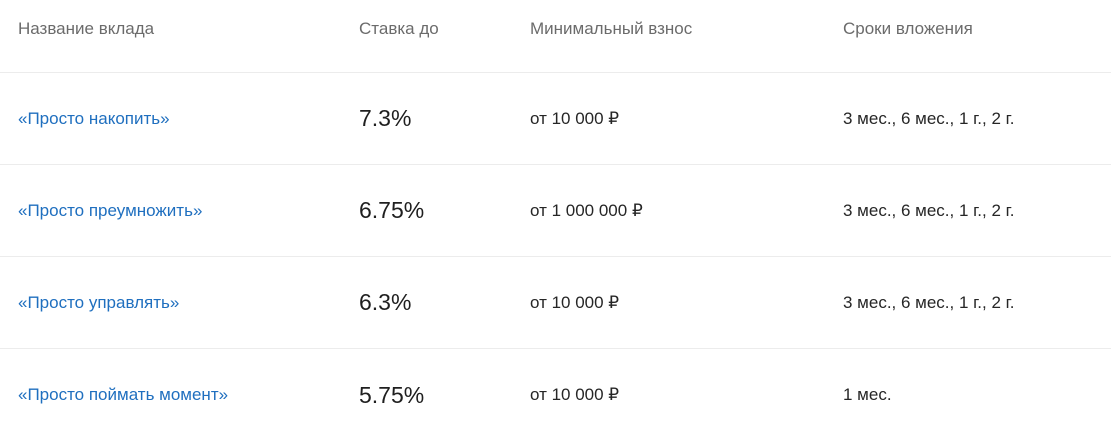 The height and width of the screenshot is (441, 1111). Describe the element at coordinates (399, 28) in the screenshot. I see `header-rate: Ставка до` at that location.